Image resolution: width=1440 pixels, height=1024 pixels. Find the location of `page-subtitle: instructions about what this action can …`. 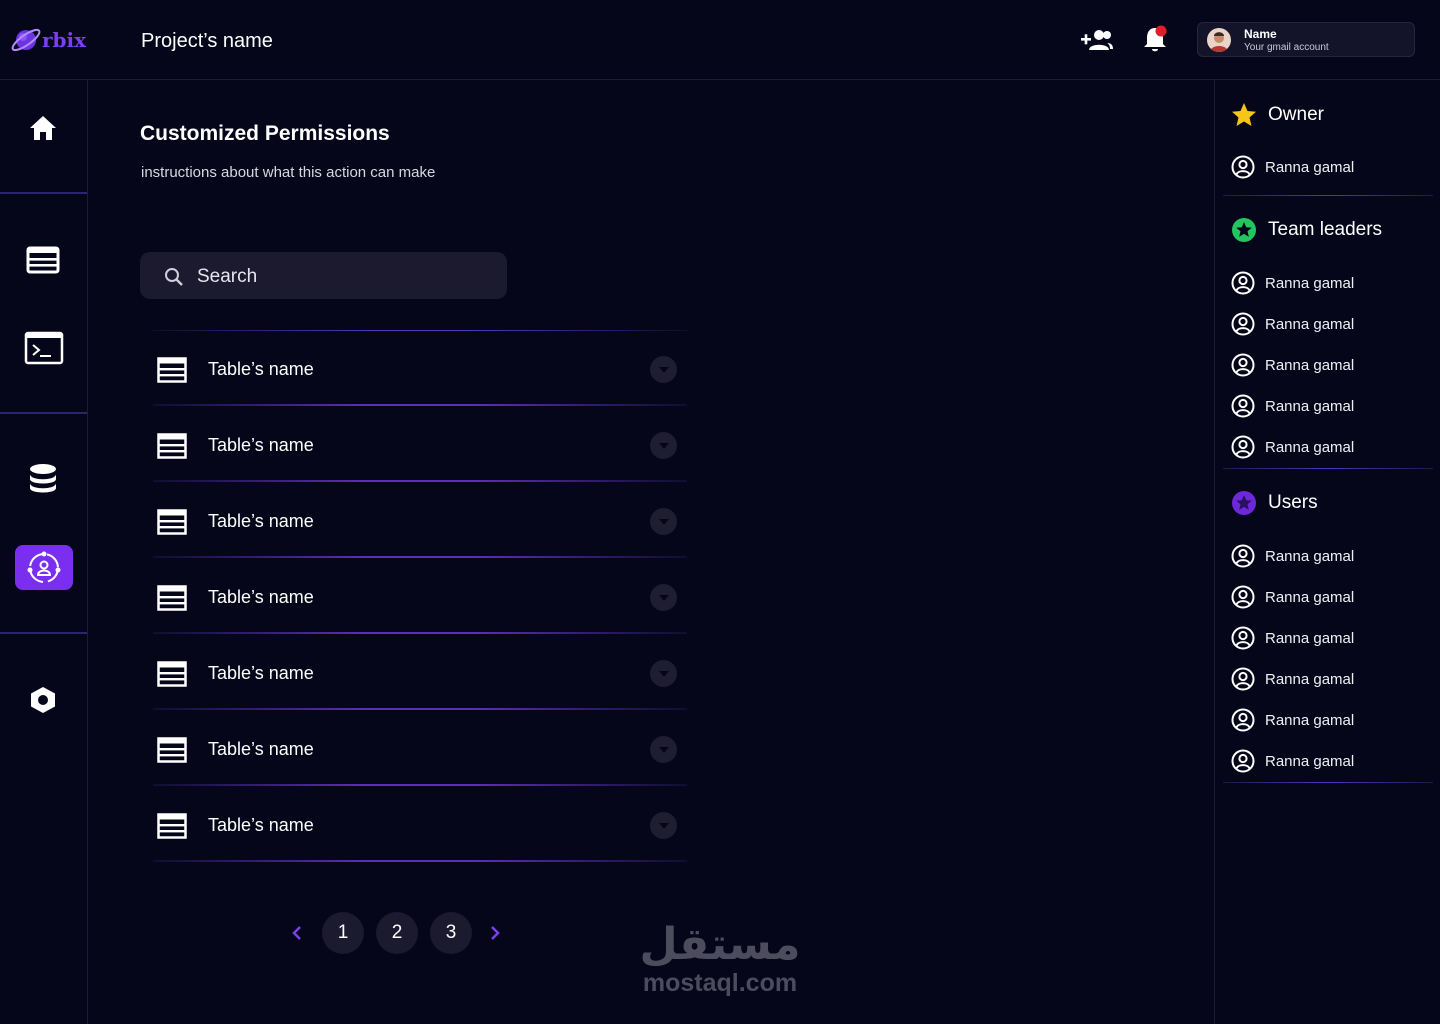

page-subtitle: instructions about what this action can … is located at coordinates (288, 172).